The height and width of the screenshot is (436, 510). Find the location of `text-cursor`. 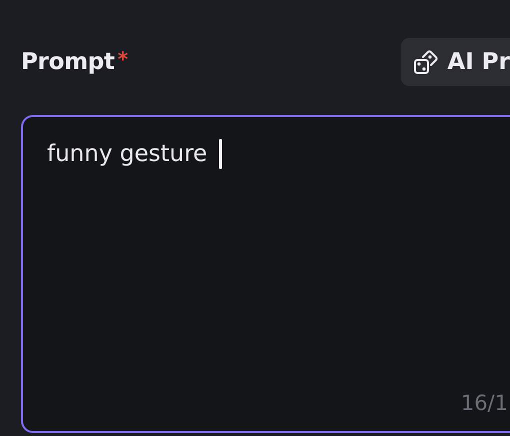

text-cursor is located at coordinates (220, 154).